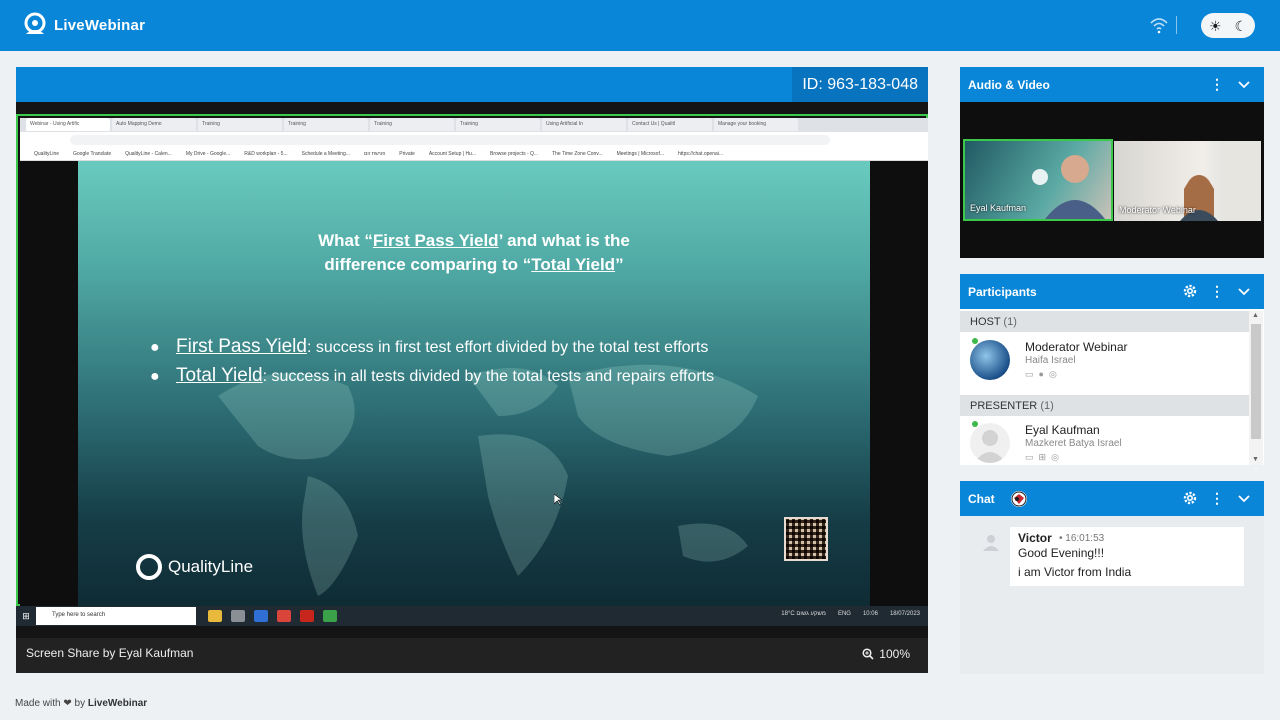 This screenshot has width=1280, height=720. Describe the element at coordinates (1240, 26) in the screenshot. I see `moon-icon: ☾` at that location.